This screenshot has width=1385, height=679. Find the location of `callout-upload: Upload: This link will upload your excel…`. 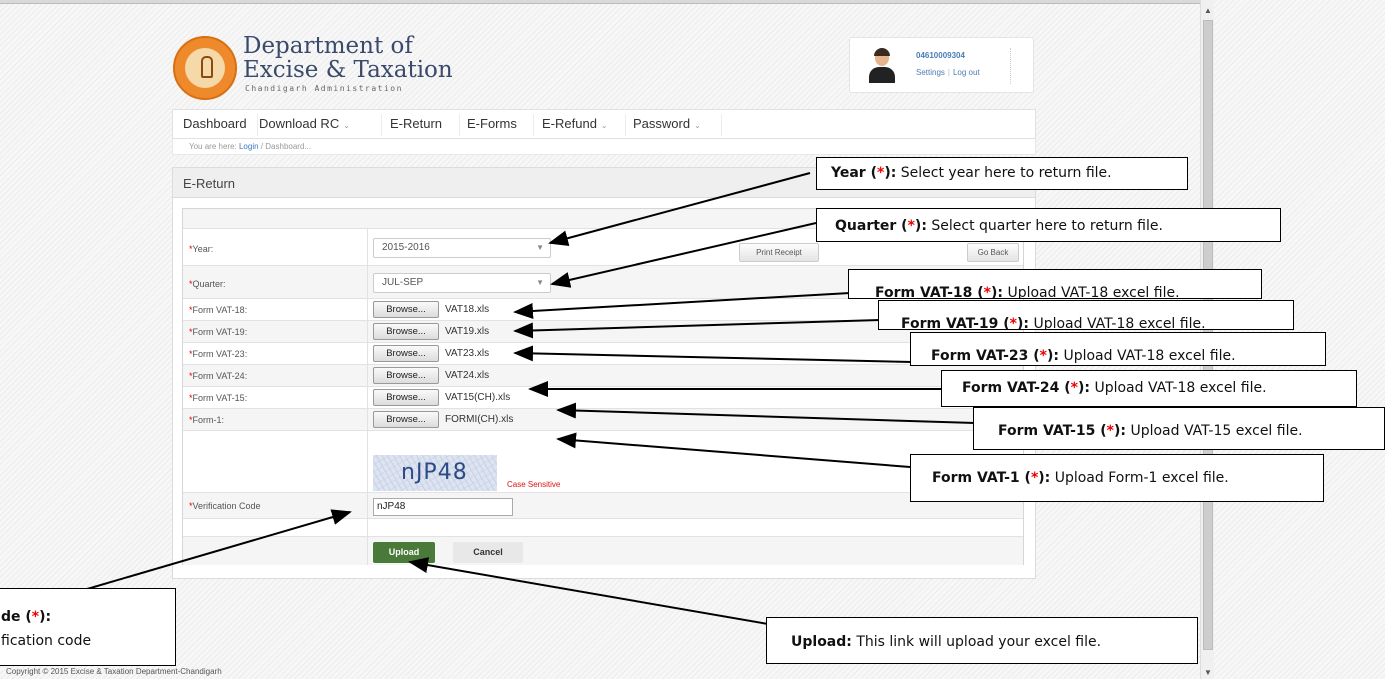

callout-upload: Upload: This link will upload your excel… is located at coordinates (982, 640).